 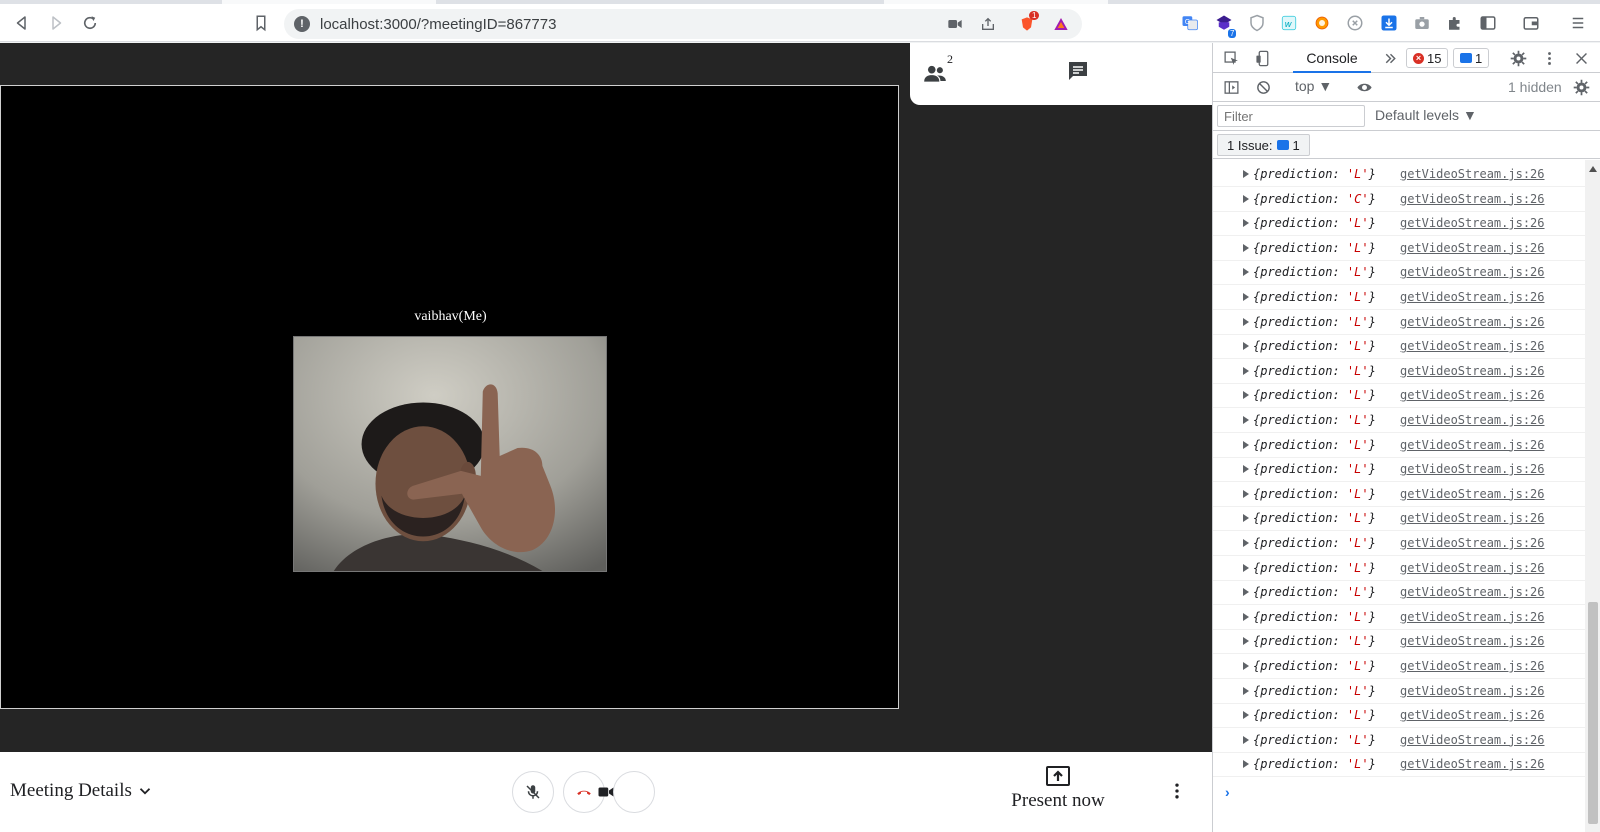 I want to click on meeting-details-button: Meeting Details, so click(x=82, y=791).